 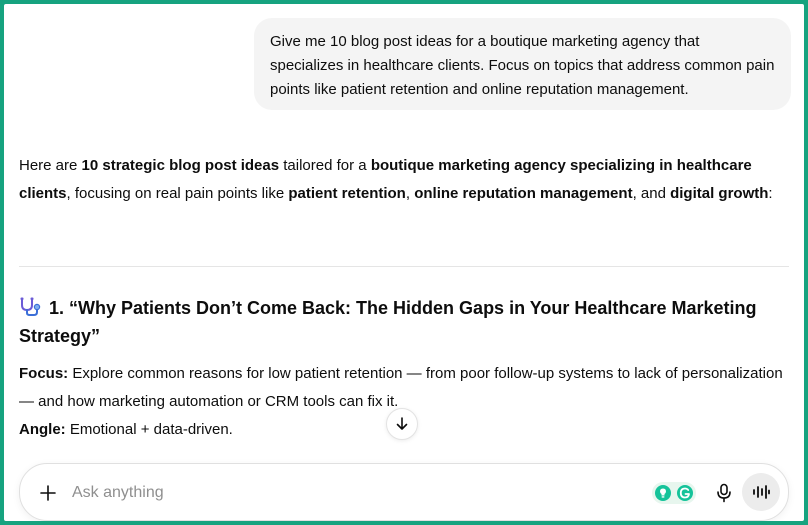 What do you see at coordinates (325, 165) in the screenshot?
I see `intro-text-2: tailored for a` at bounding box center [325, 165].